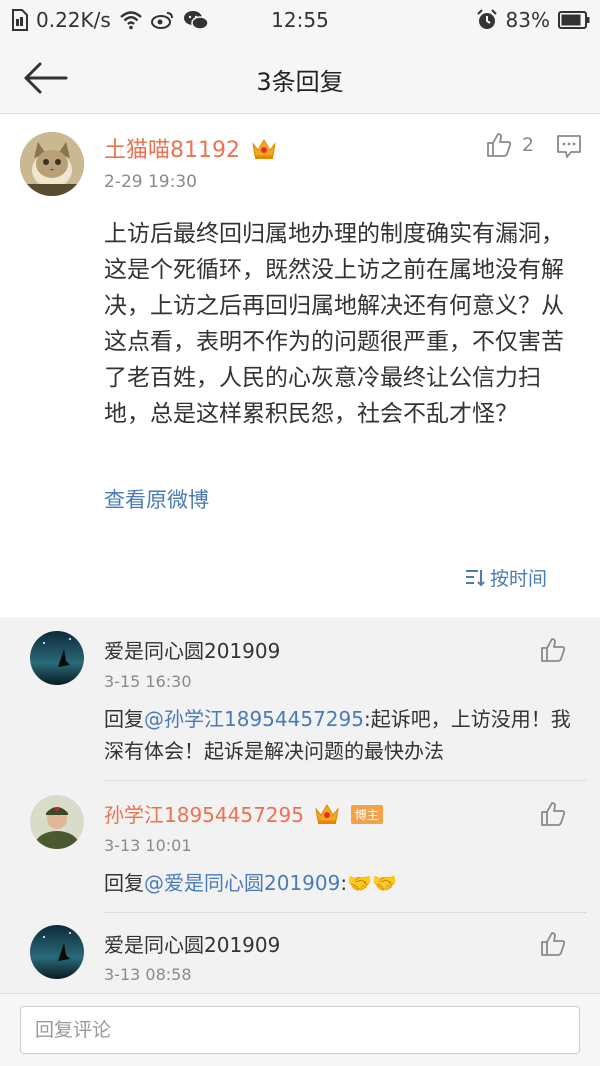 The width and height of the screenshot is (600, 1066). Describe the element at coordinates (242, 883) in the screenshot. I see `mention-link: @爱是同心圆201909` at that location.